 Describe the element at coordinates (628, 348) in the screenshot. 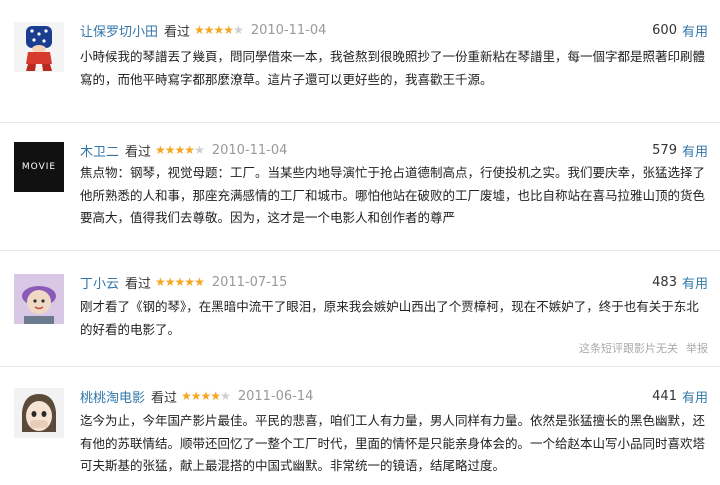

I see `unrelated-flag-link: 这条短评跟影片无关` at that location.